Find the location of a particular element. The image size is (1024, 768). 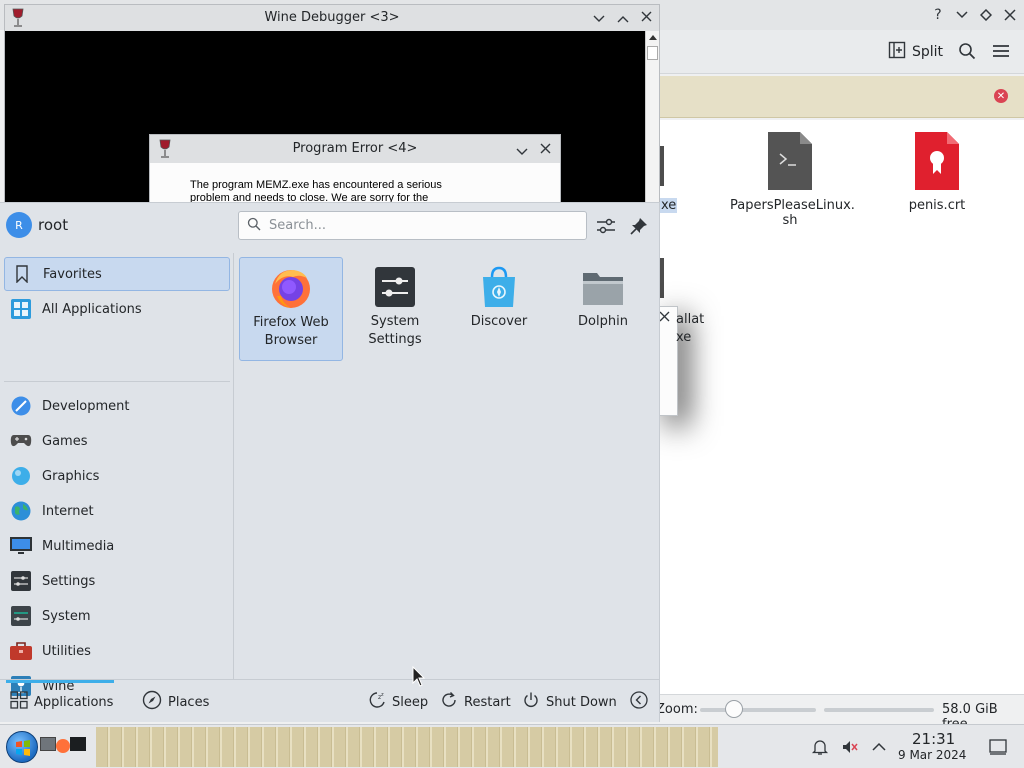

file-papersplease: PapersPleaseLinux. sh is located at coordinates (792, 180).